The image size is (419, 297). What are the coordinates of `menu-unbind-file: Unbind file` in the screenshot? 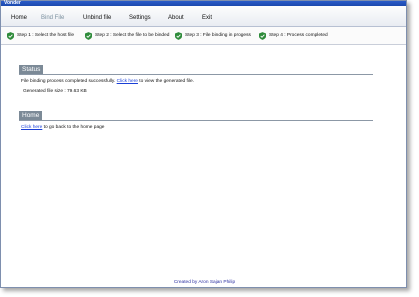 It's located at (97, 18).